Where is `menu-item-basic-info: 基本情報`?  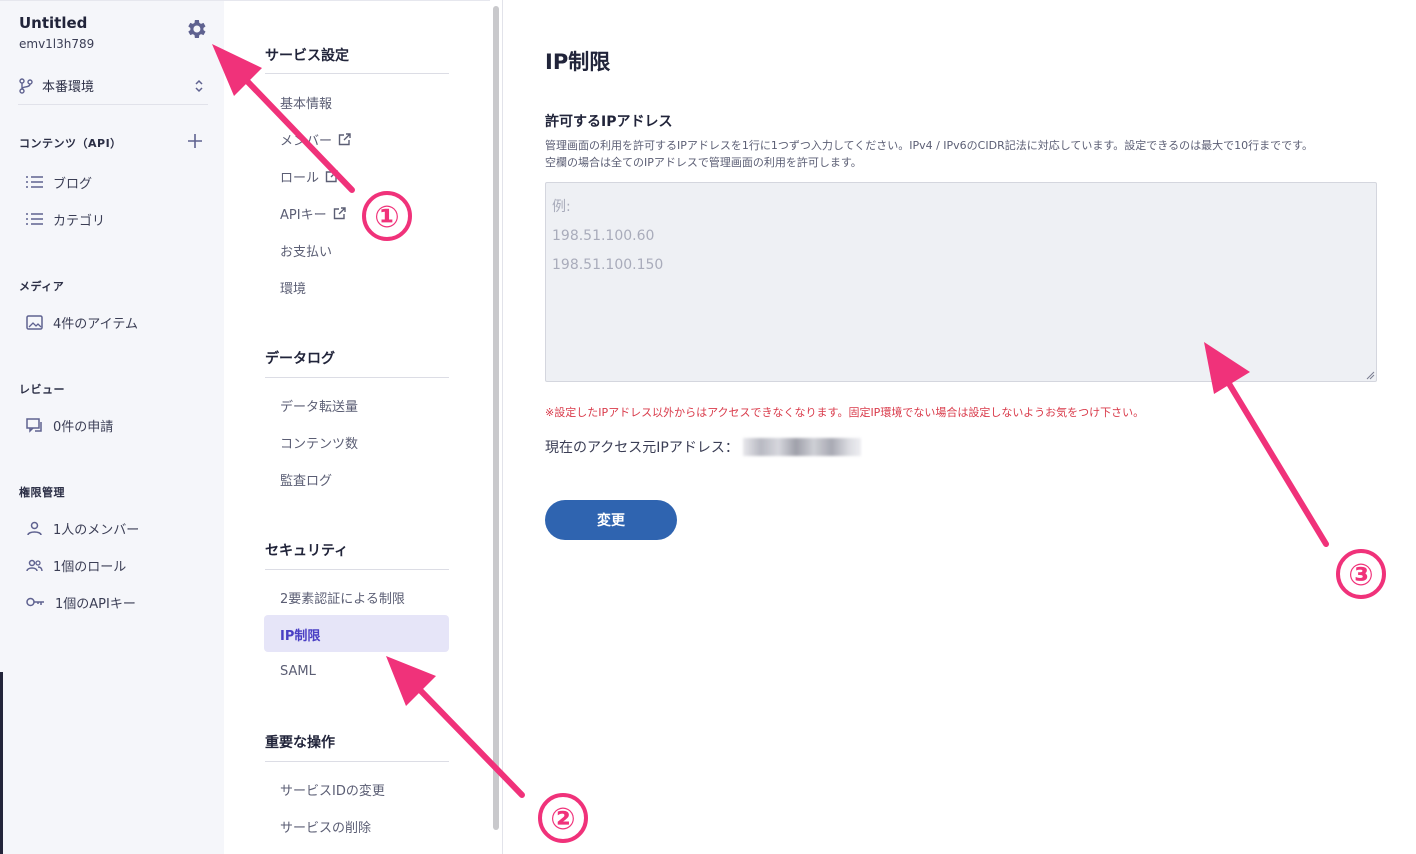
menu-item-basic-info: 基本情報 is located at coordinates (306, 102).